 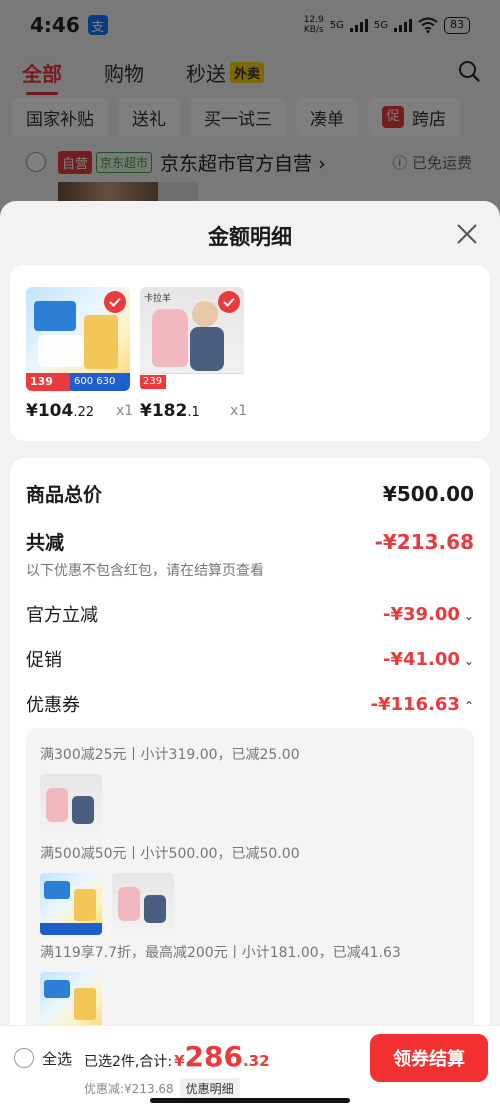 I want to click on select-all-label: 全选, so click(x=57, y=1058).